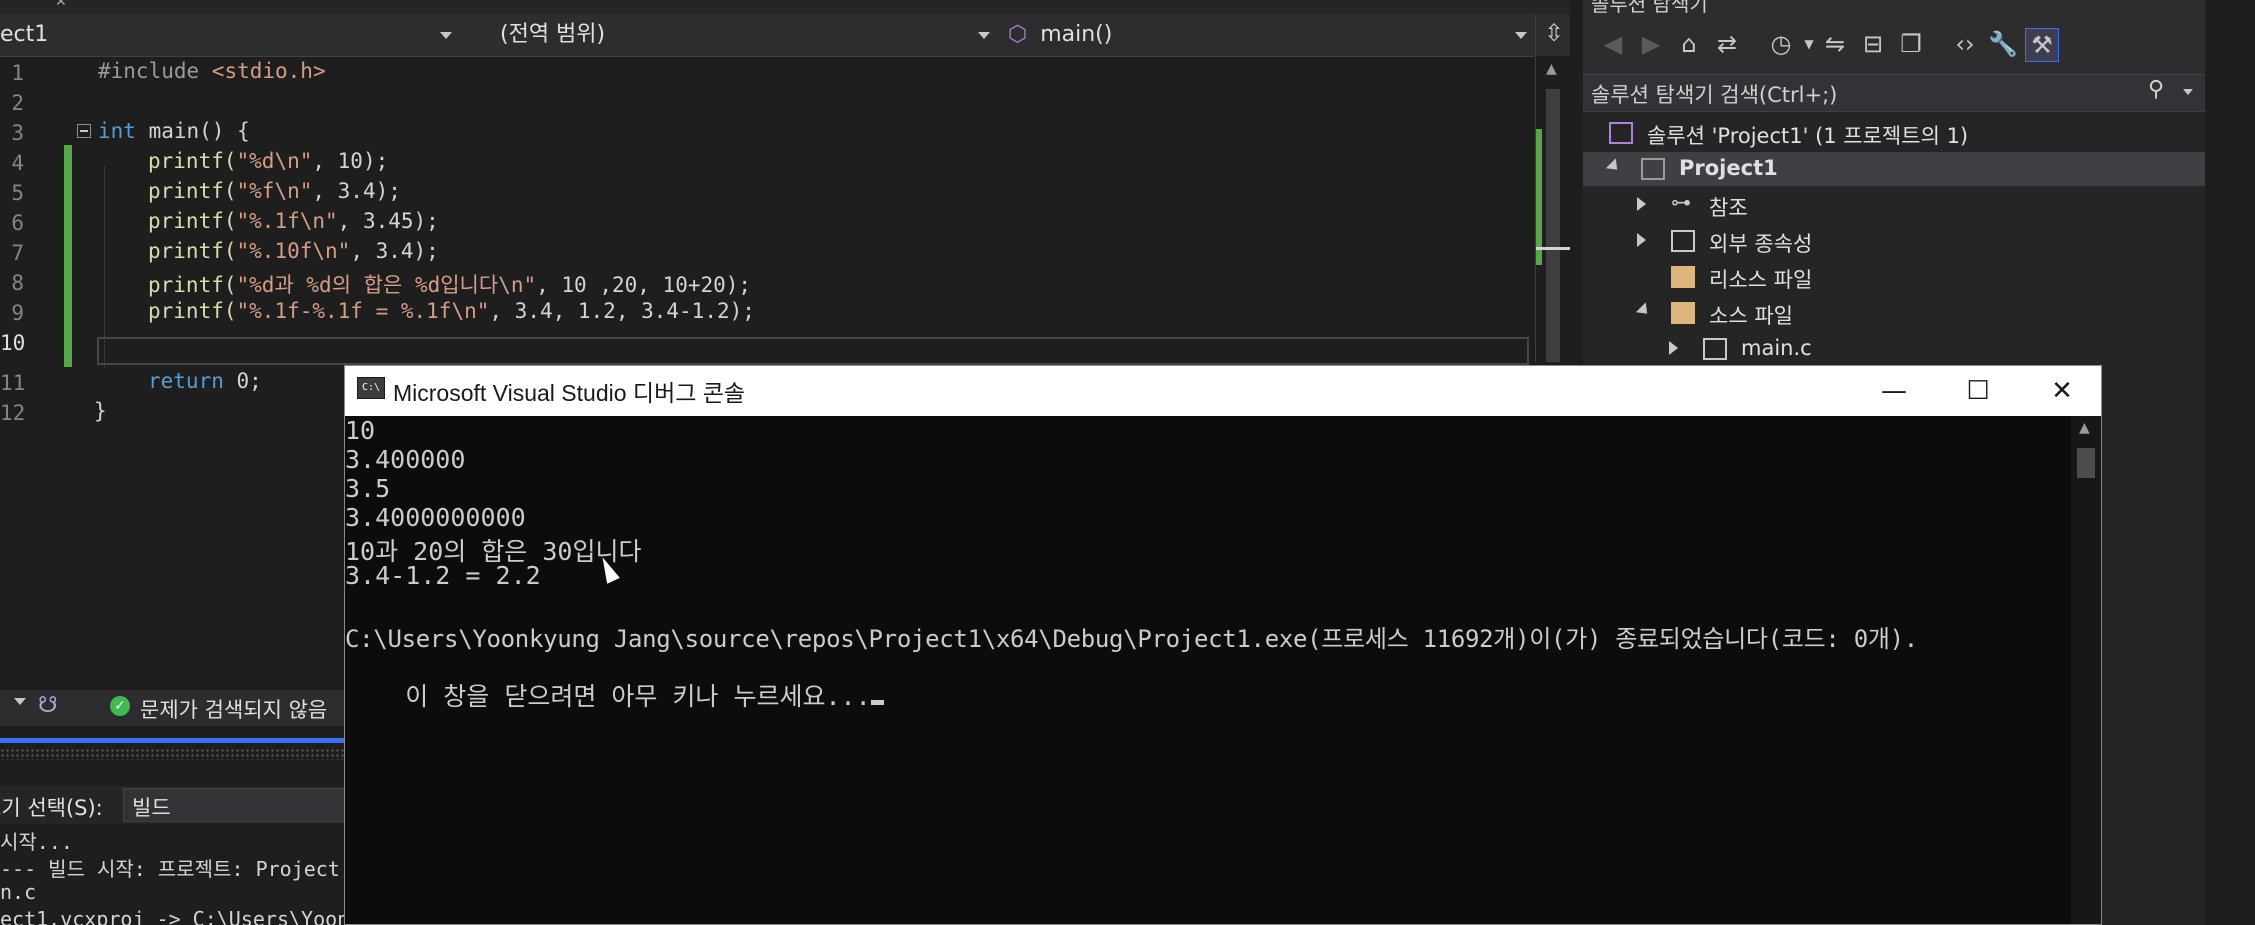  What do you see at coordinates (1018, 34) in the screenshot?
I see `cube-icon: ⬡` at bounding box center [1018, 34].